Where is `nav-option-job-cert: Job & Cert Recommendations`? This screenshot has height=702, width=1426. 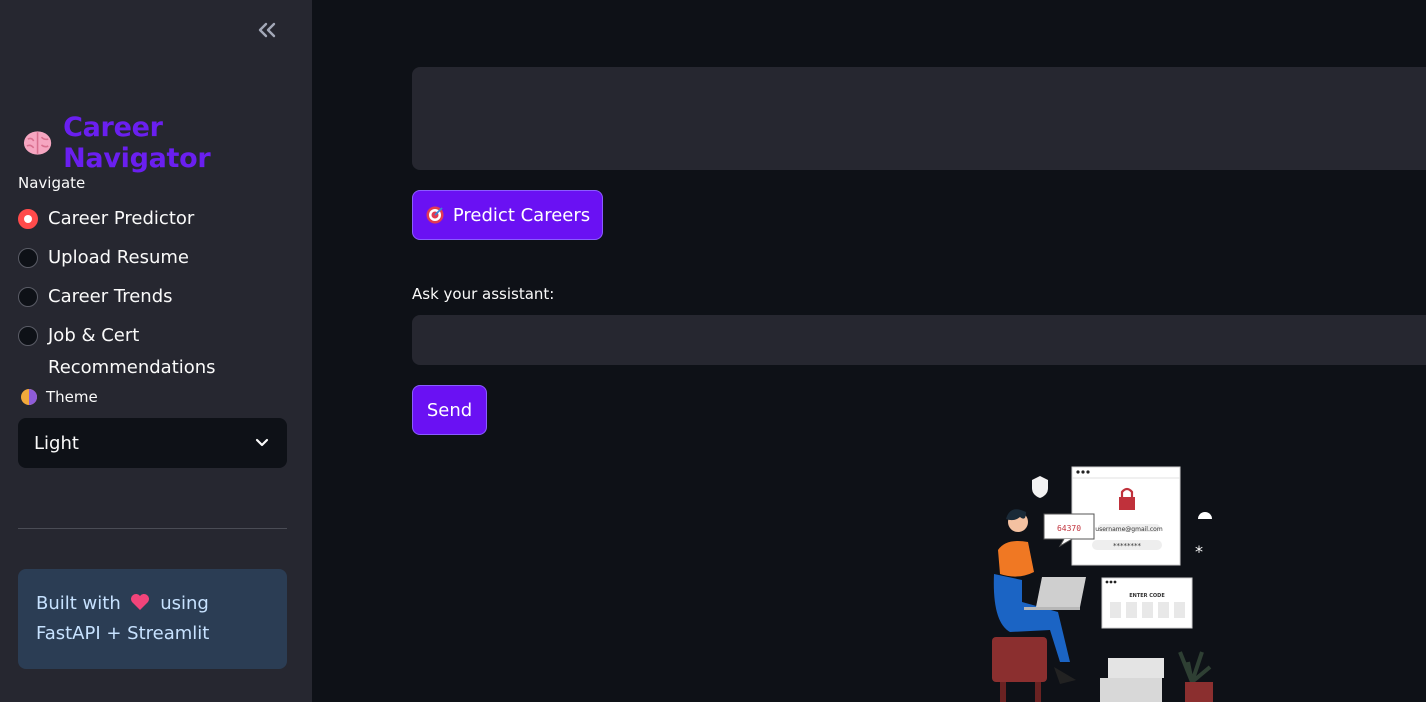
nav-option-job-cert: Job & Cert Recommendations is located at coordinates (158, 353).